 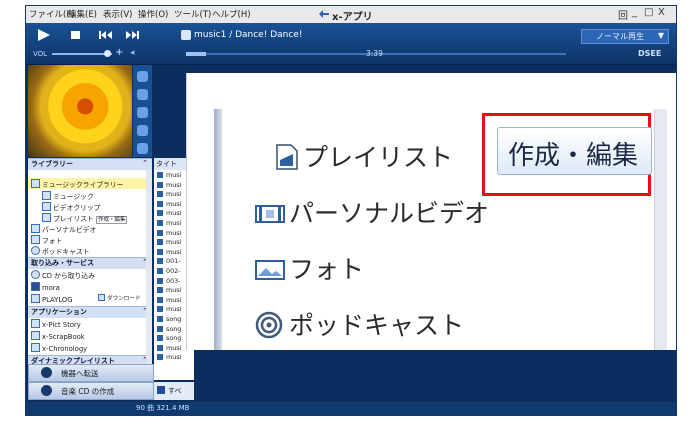 What do you see at coordinates (111, 220) in the screenshot?
I see `playlist-edit-badge: 作成・編集` at bounding box center [111, 220].